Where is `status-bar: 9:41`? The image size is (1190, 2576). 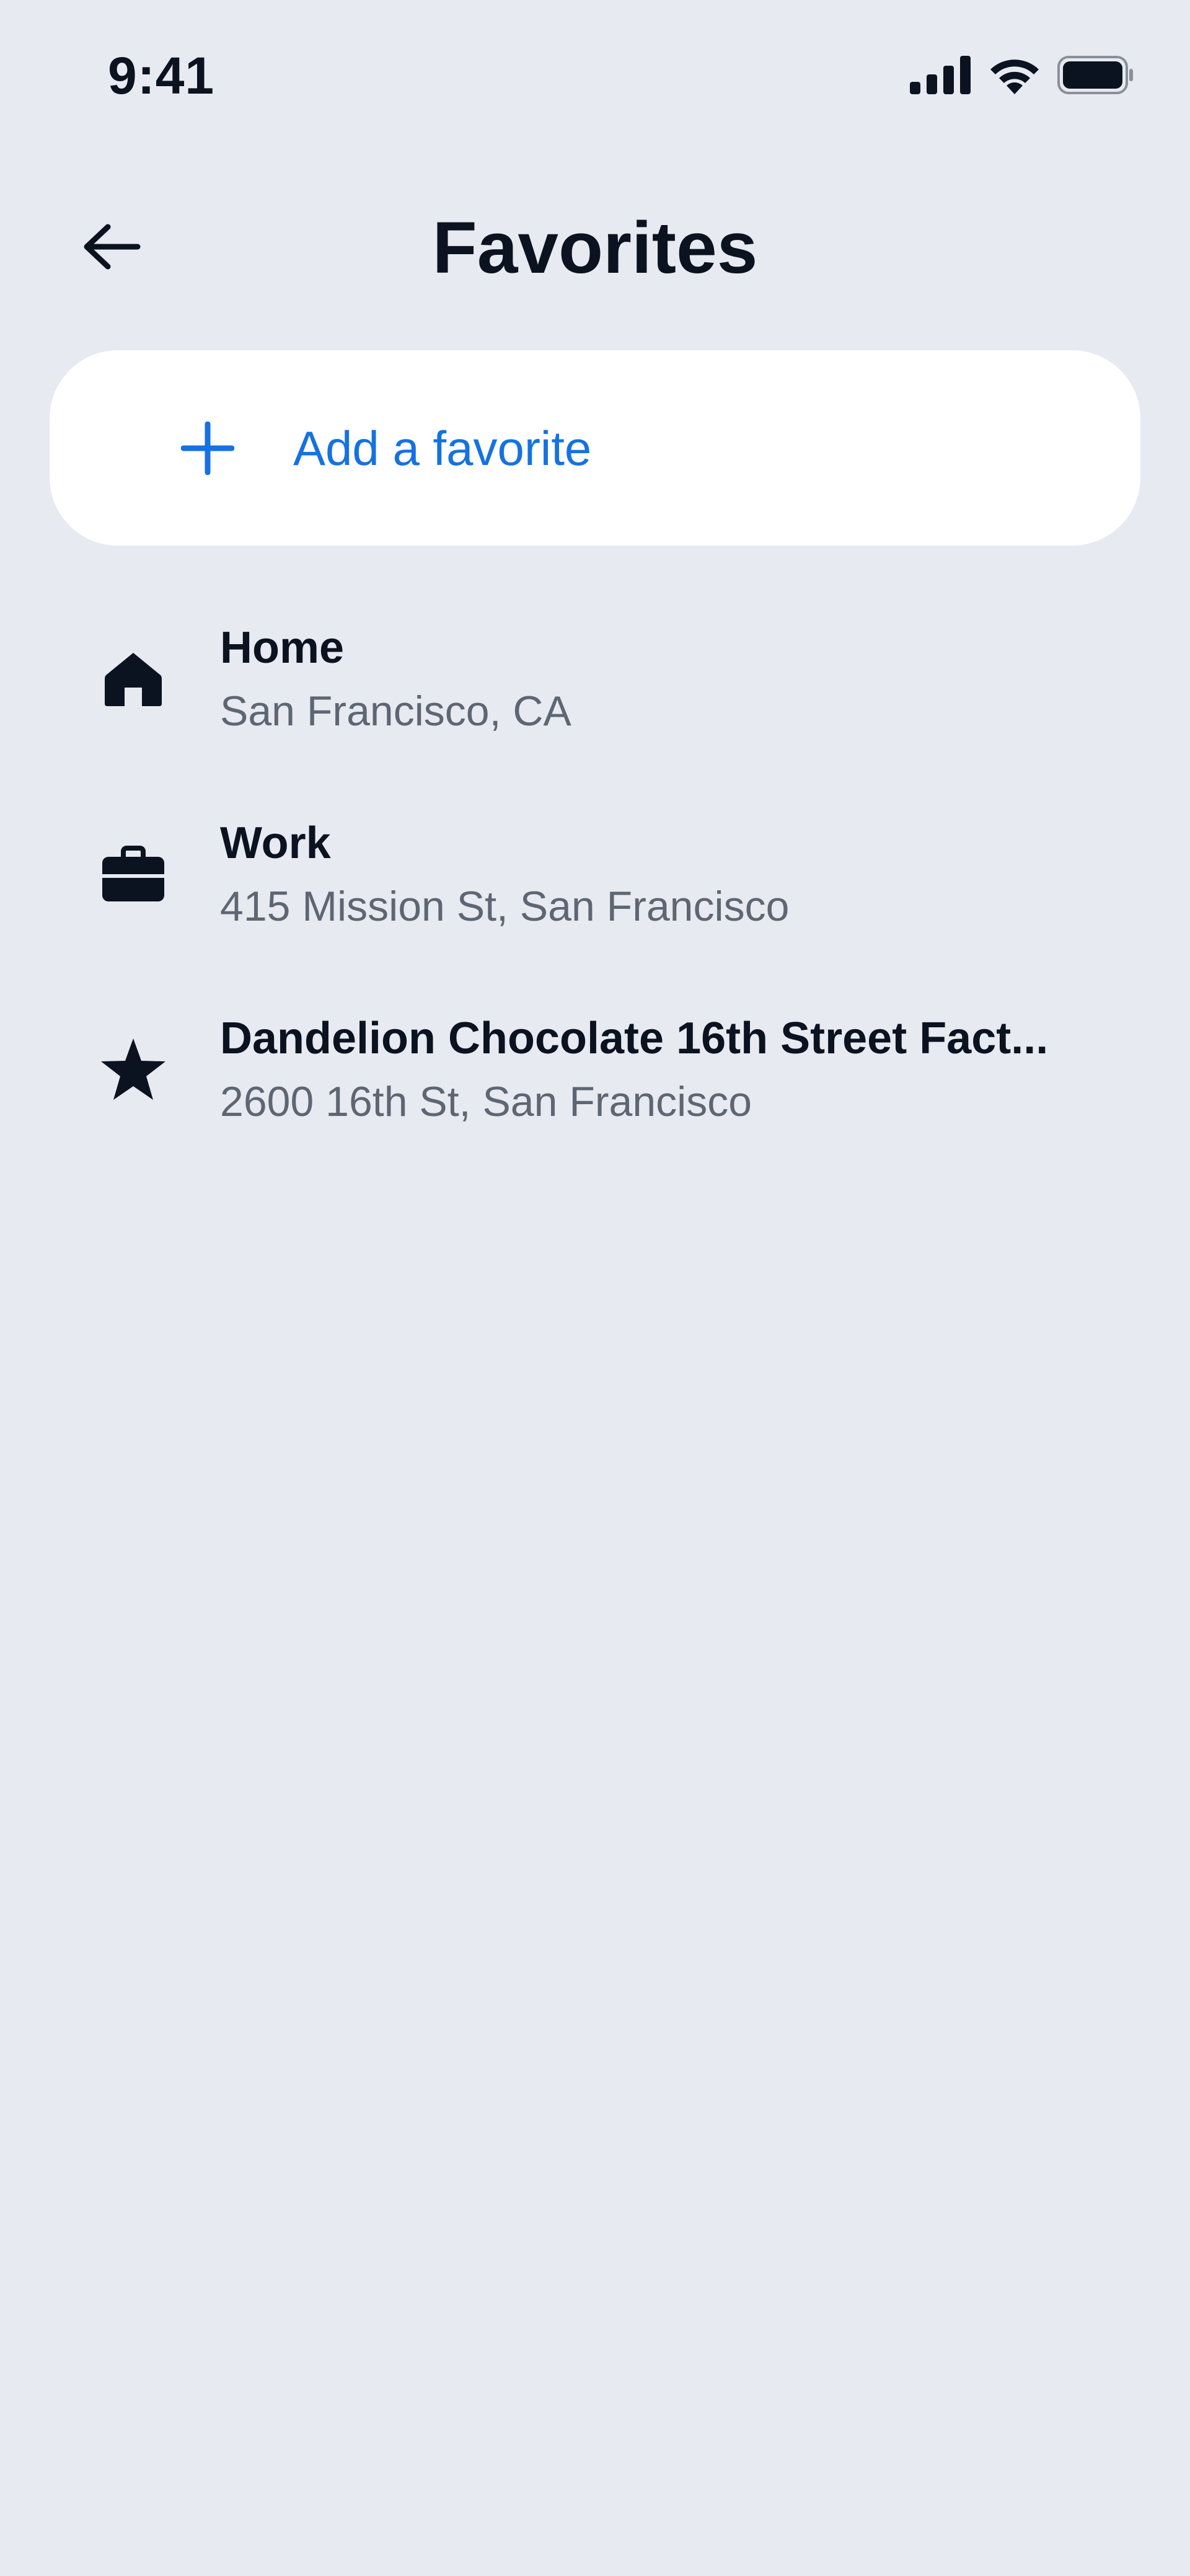 status-bar: 9:41 is located at coordinates (595, 74).